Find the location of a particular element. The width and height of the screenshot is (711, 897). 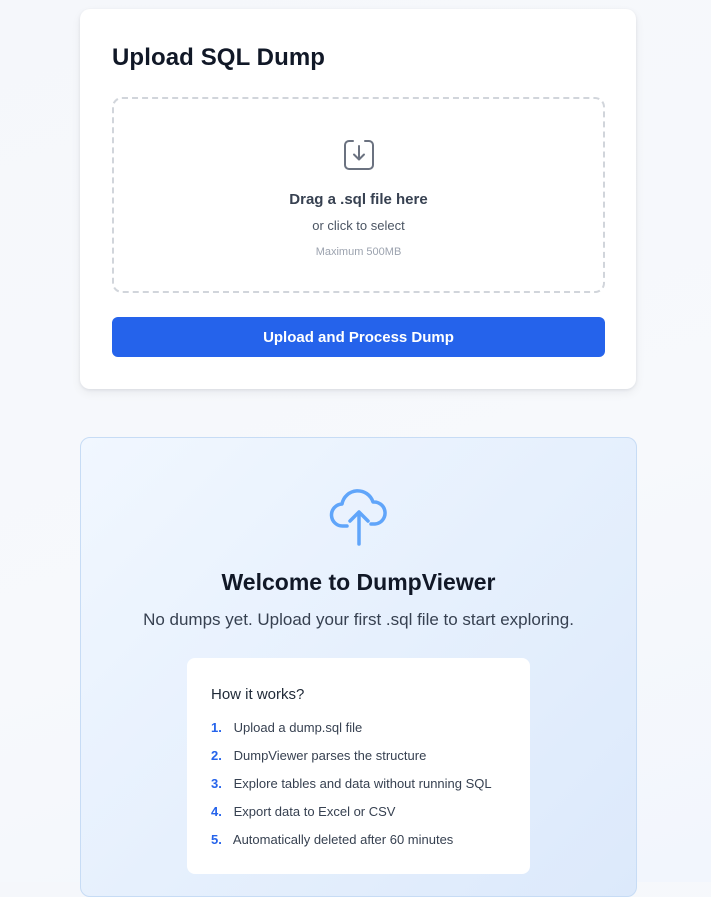

upload-title: Upload SQL Dump is located at coordinates (219, 57).